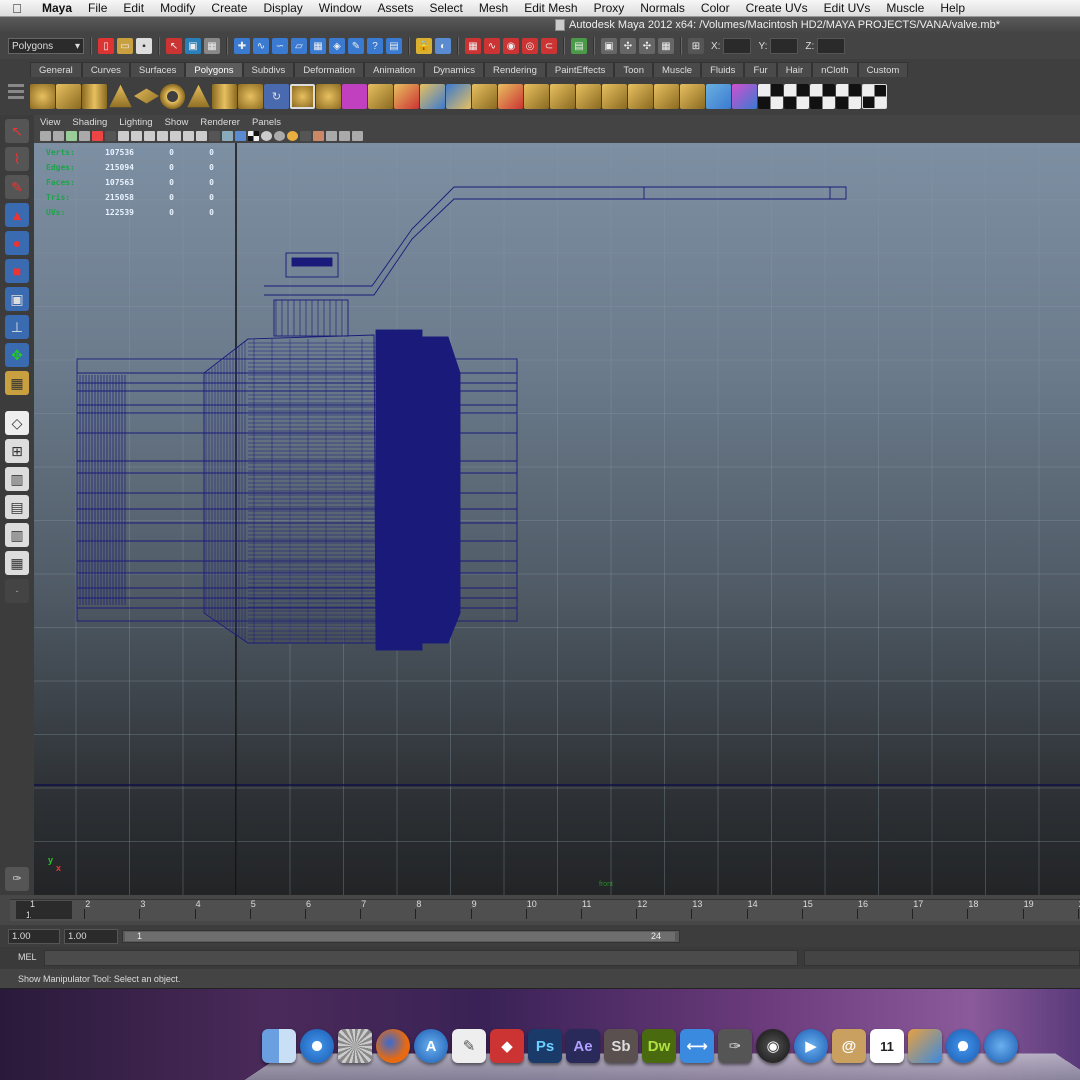 Image resolution: width=1080 pixels, height=1080 pixels. I want to click on menu-assets: Assets, so click(395, 8).